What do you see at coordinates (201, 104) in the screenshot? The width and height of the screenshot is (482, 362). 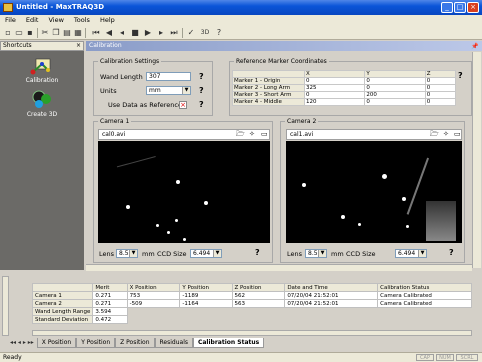 I see `help-reference-icon: ?` at bounding box center [201, 104].